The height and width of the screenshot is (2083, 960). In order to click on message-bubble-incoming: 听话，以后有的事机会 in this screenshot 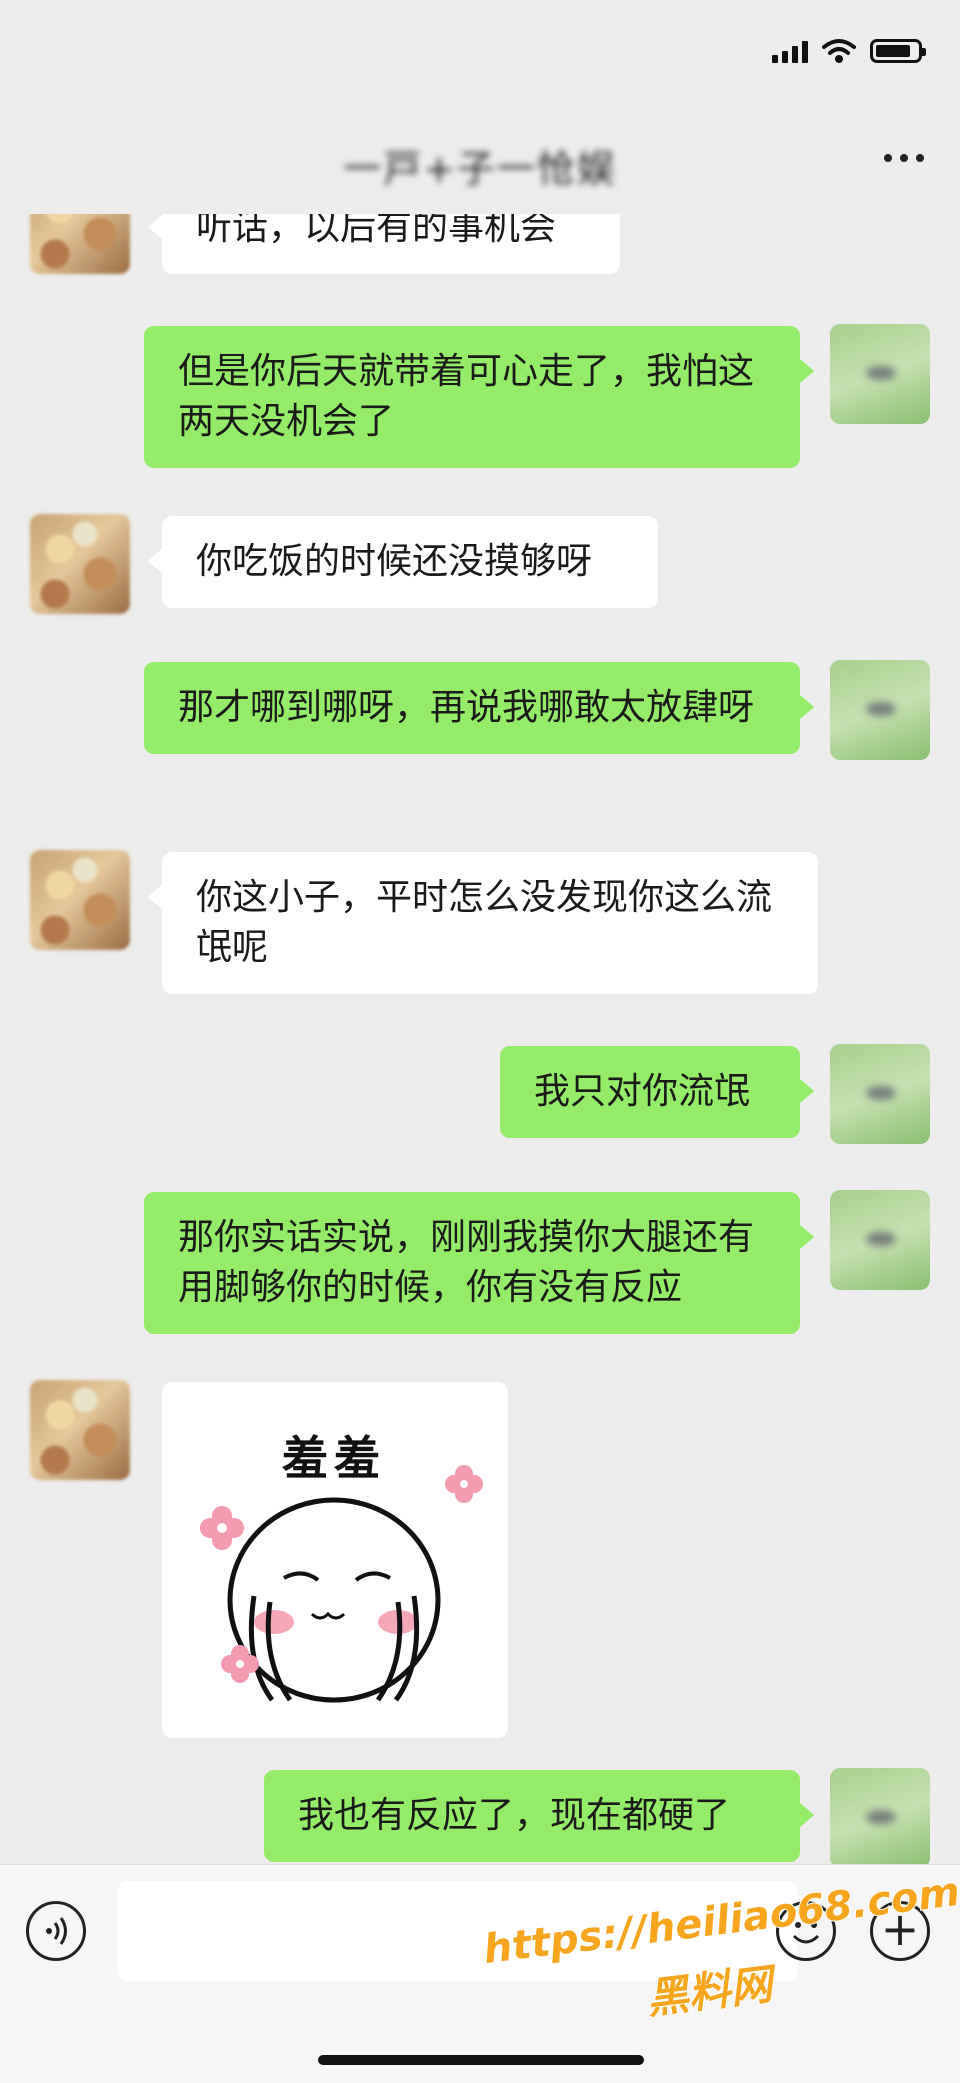, I will do `click(384, 244)`.